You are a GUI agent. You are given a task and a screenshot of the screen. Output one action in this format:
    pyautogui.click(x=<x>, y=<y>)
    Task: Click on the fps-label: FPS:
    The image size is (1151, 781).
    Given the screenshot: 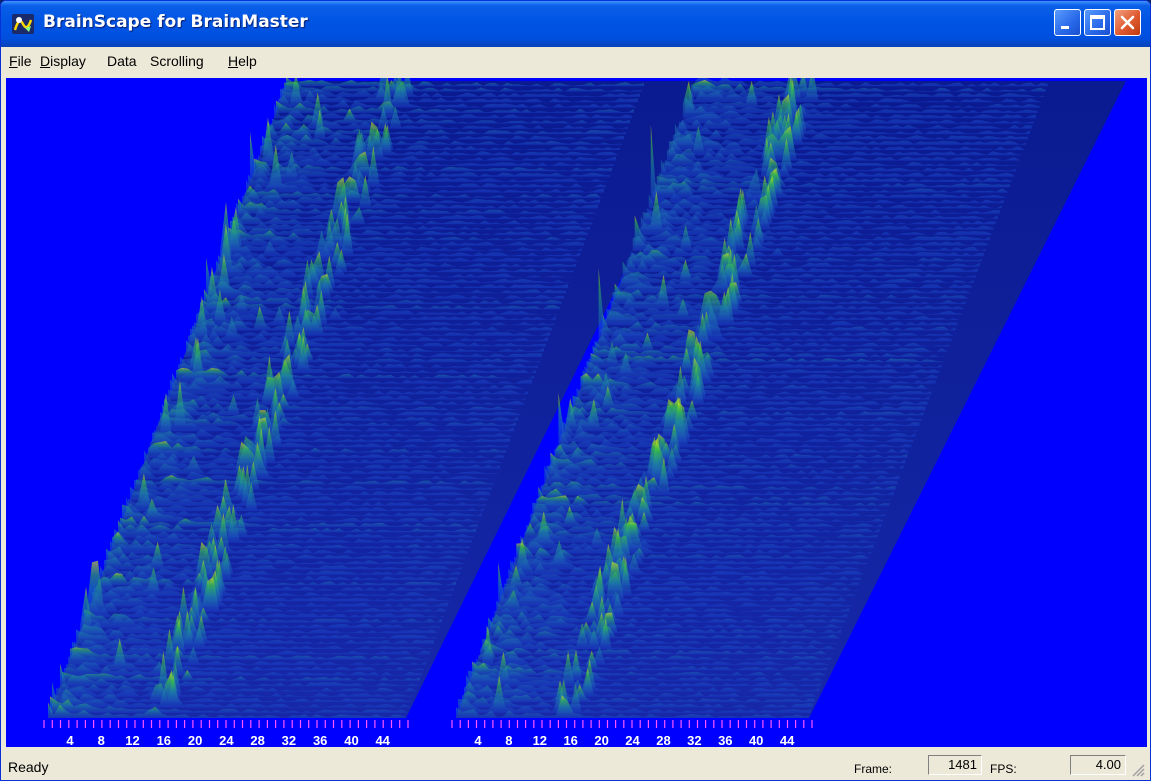 What is the action you would take?
    pyautogui.click(x=1003, y=769)
    